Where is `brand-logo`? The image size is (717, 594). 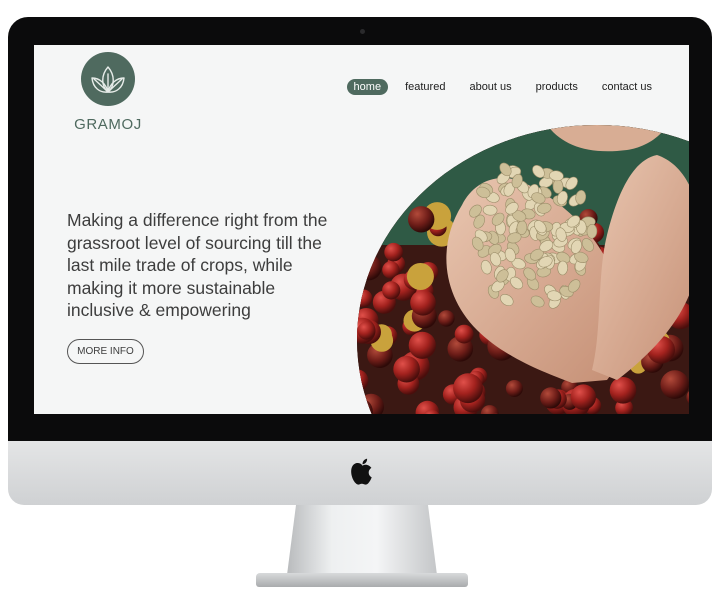
brand-logo is located at coordinates (108, 79).